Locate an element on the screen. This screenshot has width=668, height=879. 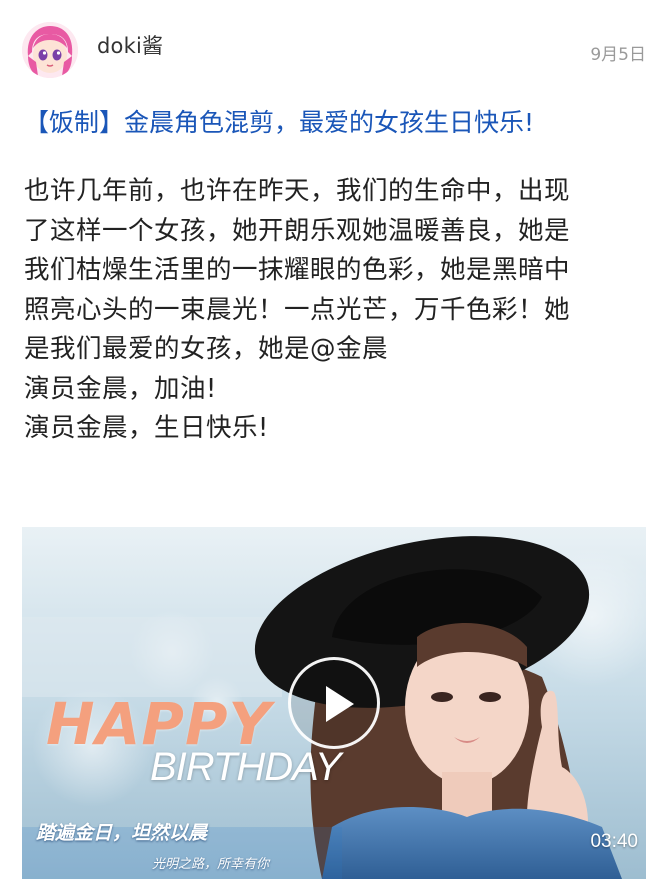
body-line: 了这样一个女孩，她开朗乐观她温暖善良，她是 is located at coordinates (297, 230).